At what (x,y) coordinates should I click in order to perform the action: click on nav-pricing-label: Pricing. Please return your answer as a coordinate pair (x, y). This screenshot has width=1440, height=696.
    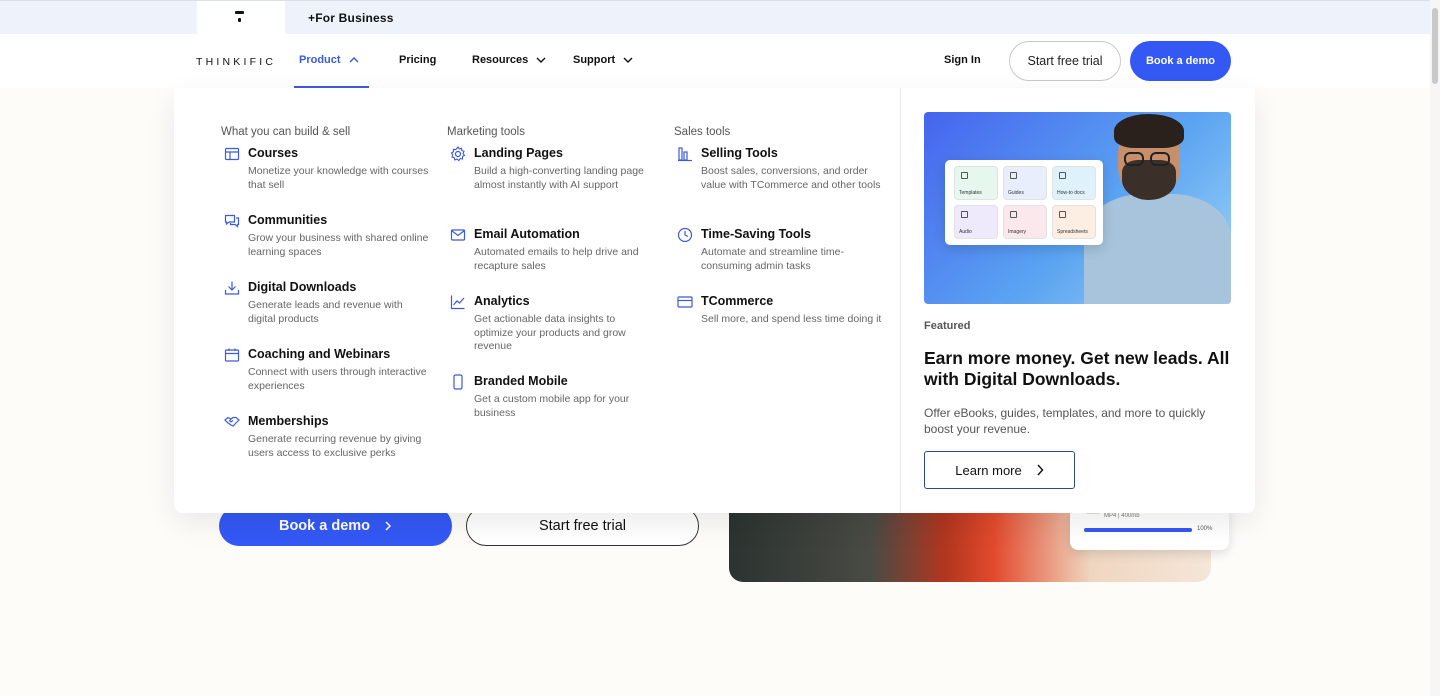
    Looking at the image, I should click on (418, 60).